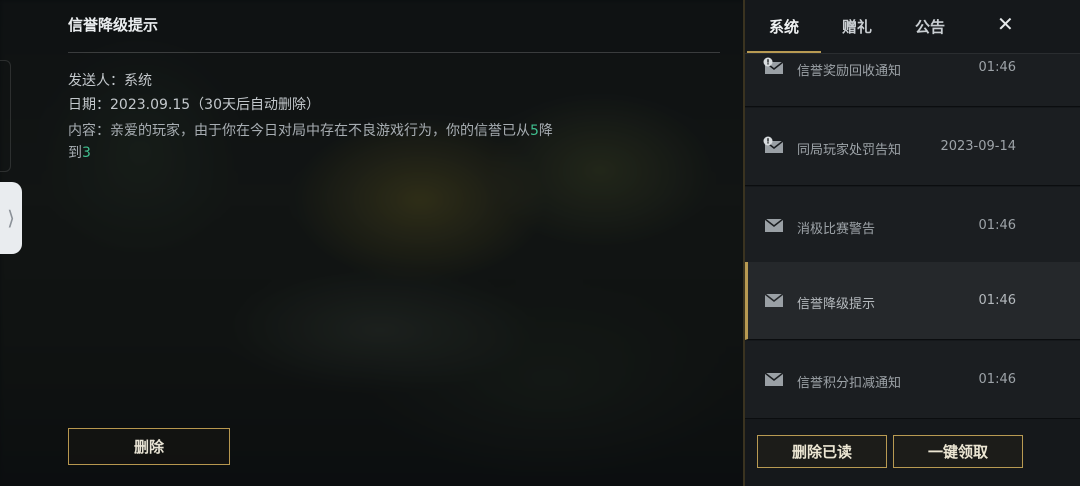 The image size is (1080, 486). Describe the element at coordinates (113, 25) in the screenshot. I see `mail-detail-title: 信誉降级提示` at that location.